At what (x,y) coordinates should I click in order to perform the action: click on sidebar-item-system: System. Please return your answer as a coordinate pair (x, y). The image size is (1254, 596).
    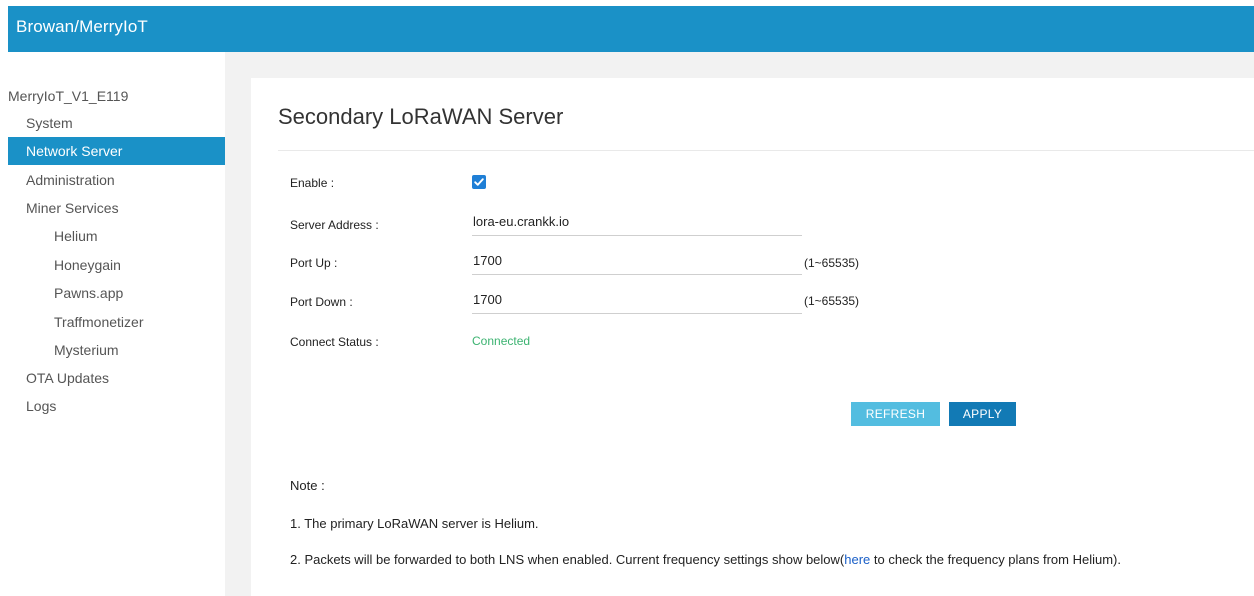
    Looking at the image, I should click on (49, 123).